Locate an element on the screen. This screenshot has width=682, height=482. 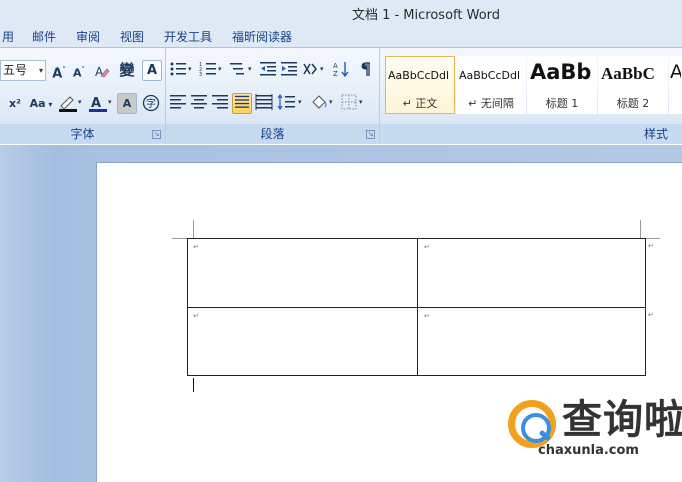
chinese-layout-icon: ▾ is located at coordinates (313, 69).